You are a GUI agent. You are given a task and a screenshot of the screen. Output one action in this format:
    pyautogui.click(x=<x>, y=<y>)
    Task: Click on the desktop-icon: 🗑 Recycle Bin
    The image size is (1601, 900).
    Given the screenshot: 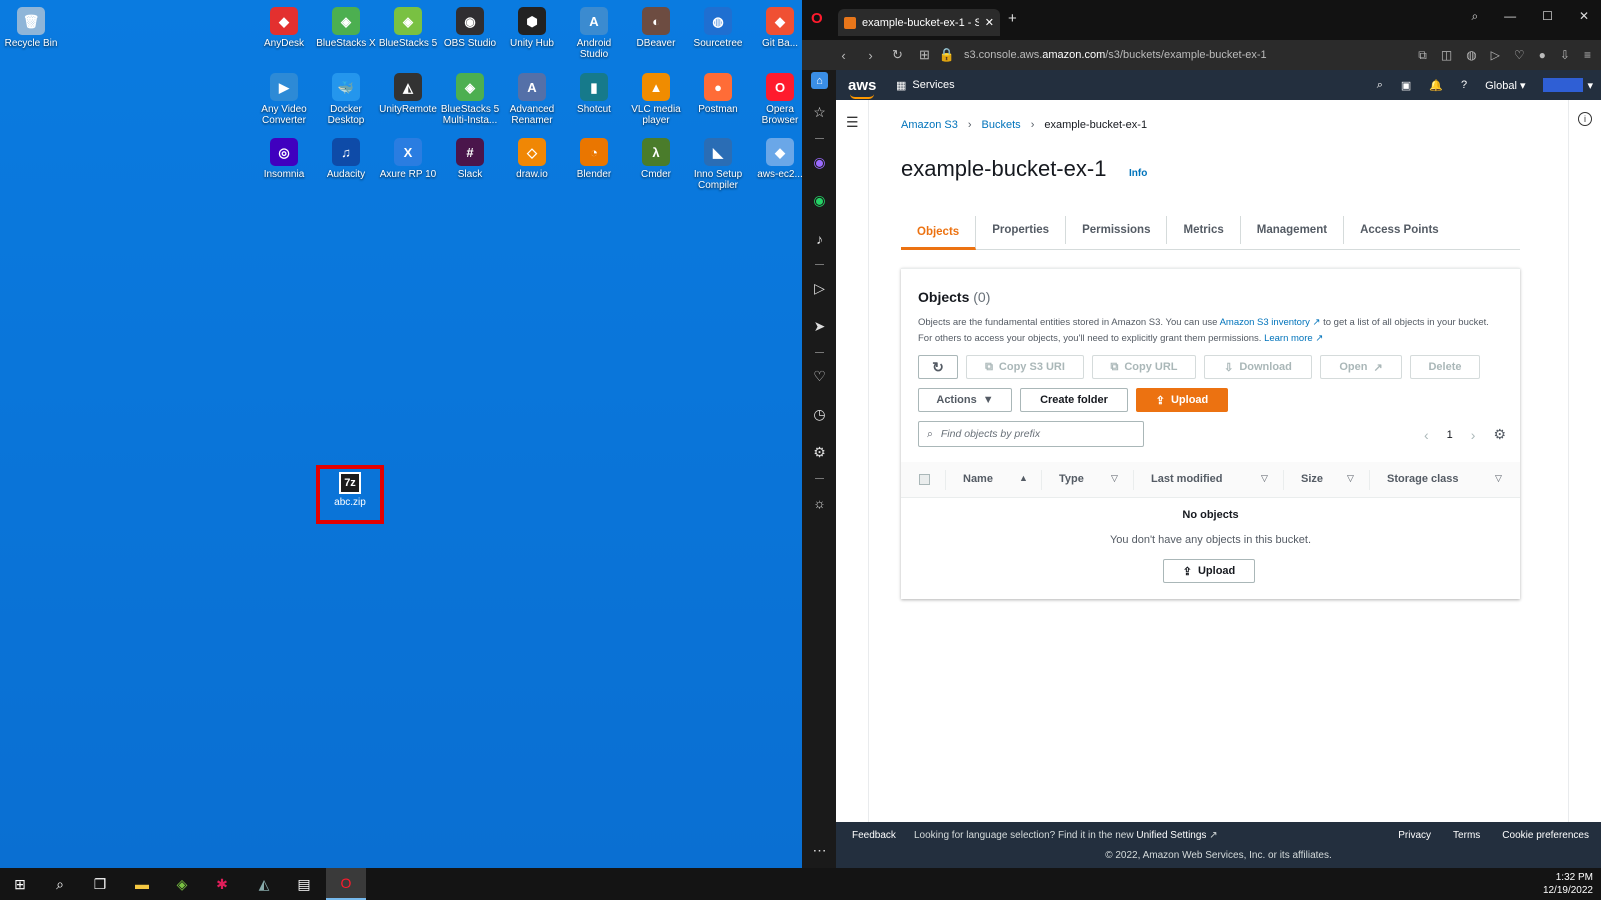 What is the action you would take?
    pyautogui.click(x=31, y=27)
    